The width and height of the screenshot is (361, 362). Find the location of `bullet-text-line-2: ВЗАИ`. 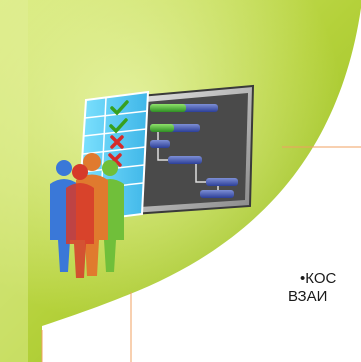

bullet-text-line-2: ВЗАИ is located at coordinates (308, 296).